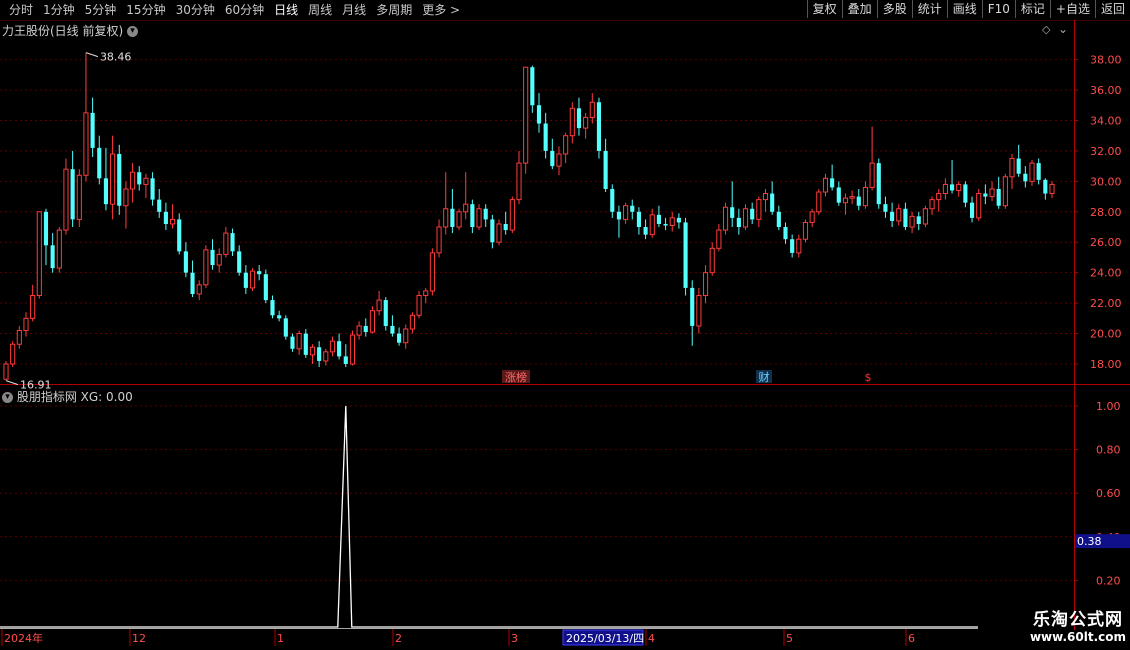 The width and height of the screenshot is (1130, 650). What do you see at coordinates (1106, 334) in the screenshot?
I see `y-tick-label: 20.00` at bounding box center [1106, 334].